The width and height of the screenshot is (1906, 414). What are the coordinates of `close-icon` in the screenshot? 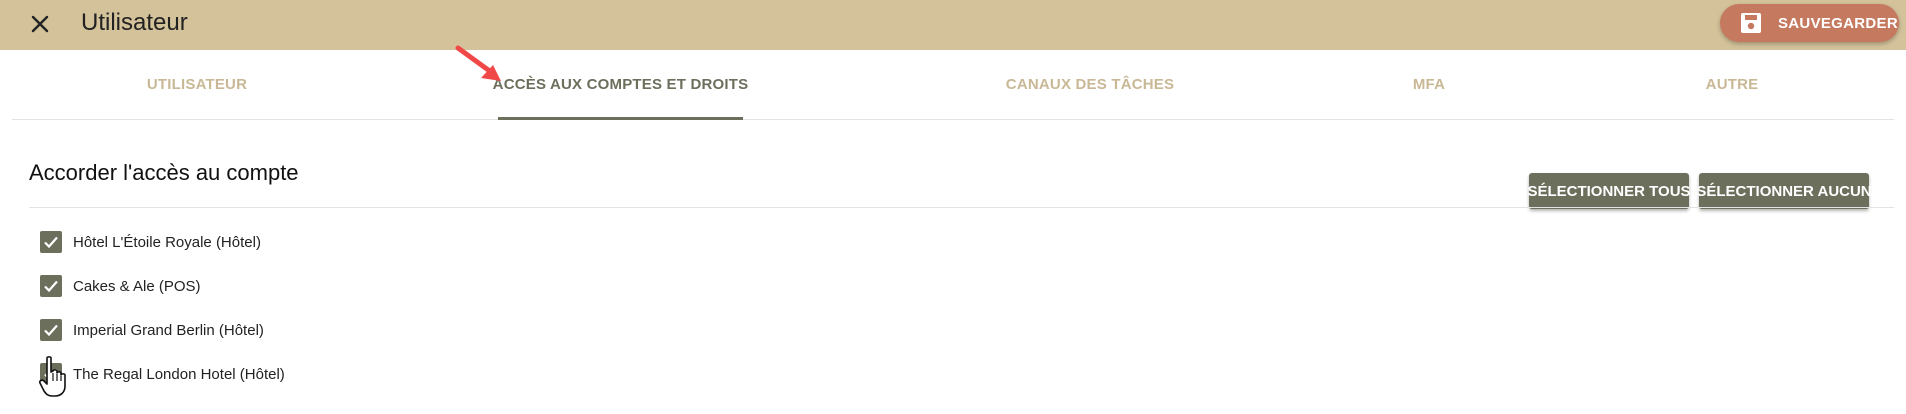 It's located at (40, 24).